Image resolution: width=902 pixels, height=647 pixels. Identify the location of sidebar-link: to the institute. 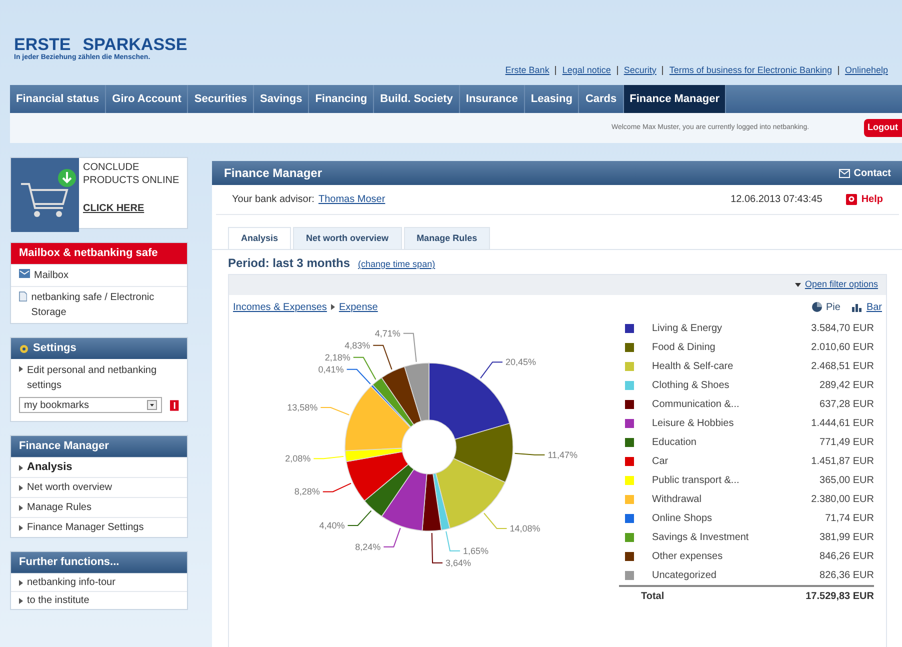
(58, 600).